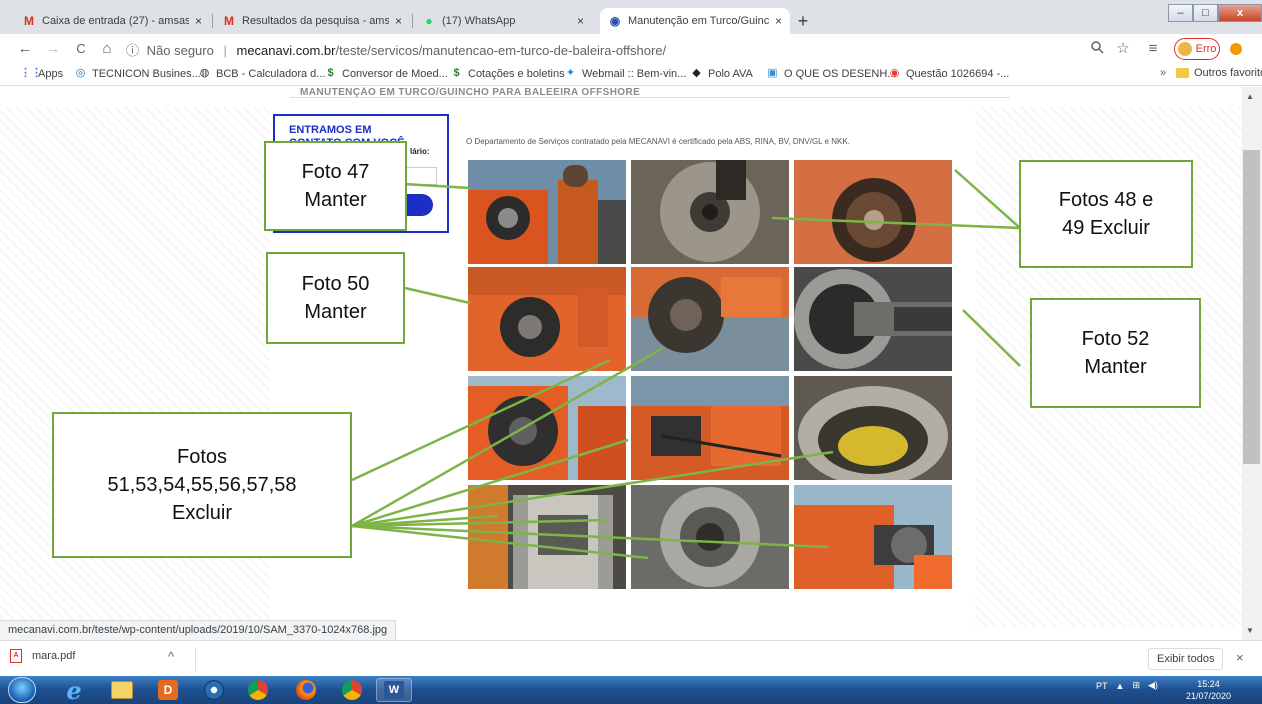 The image size is (1262, 704). What do you see at coordinates (107, 49) in the screenshot?
I see `home-button: ⌂` at bounding box center [107, 49].